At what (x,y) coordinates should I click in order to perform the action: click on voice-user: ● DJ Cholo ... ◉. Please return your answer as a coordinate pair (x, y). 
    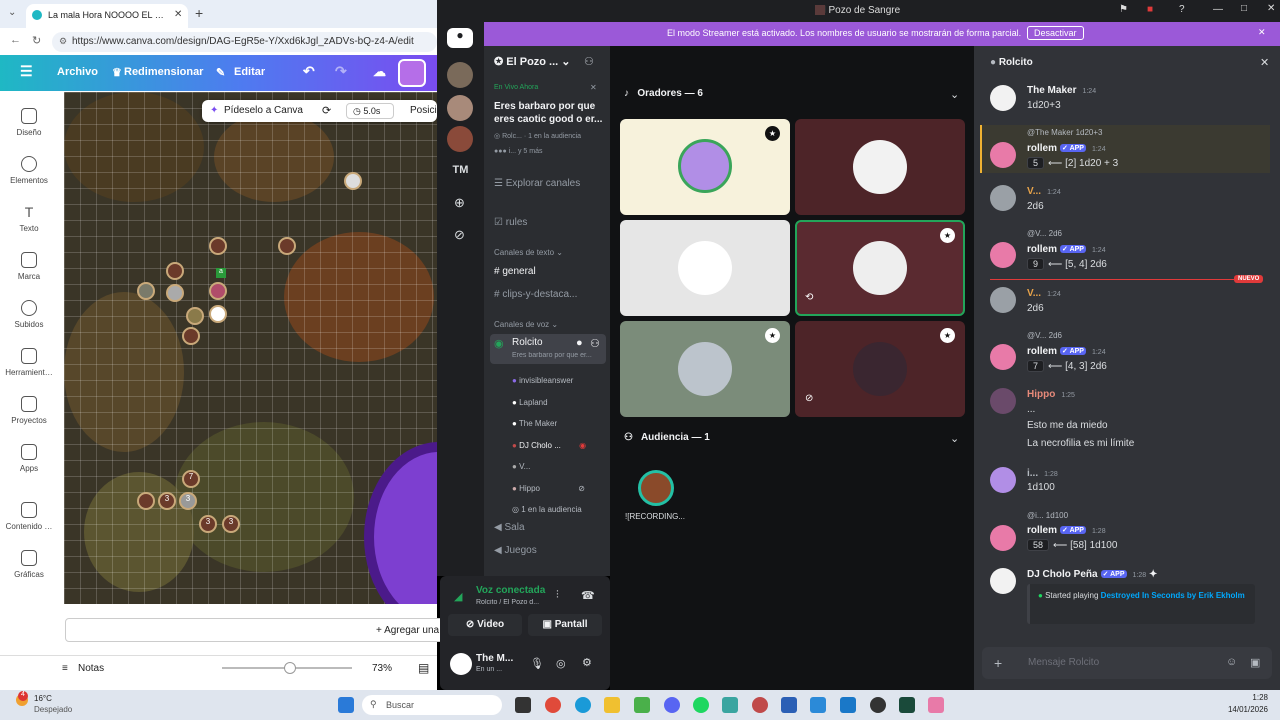
    Looking at the image, I should click on (549, 446).